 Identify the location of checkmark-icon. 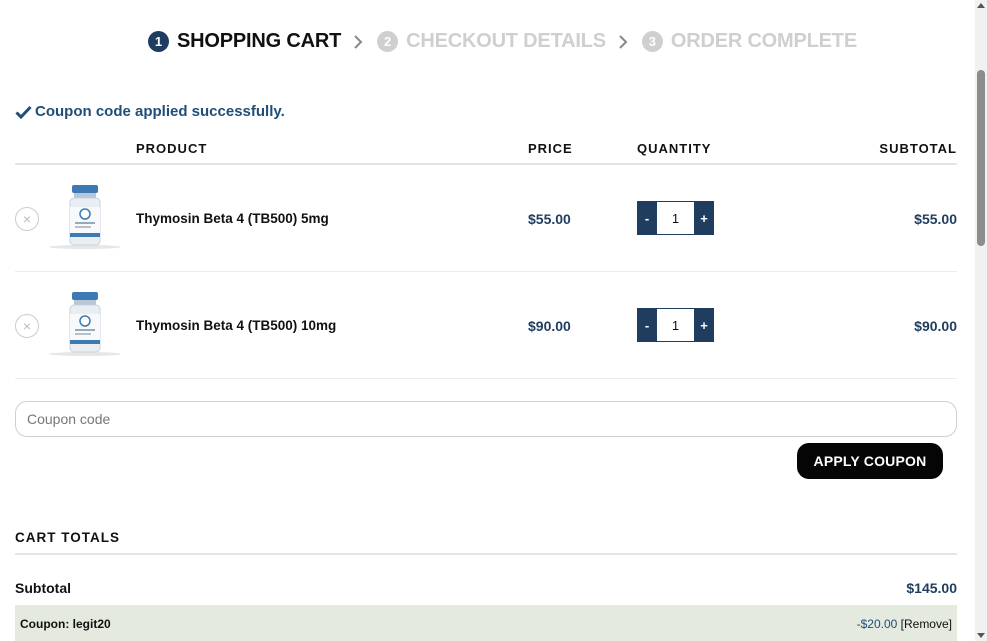
(23, 112).